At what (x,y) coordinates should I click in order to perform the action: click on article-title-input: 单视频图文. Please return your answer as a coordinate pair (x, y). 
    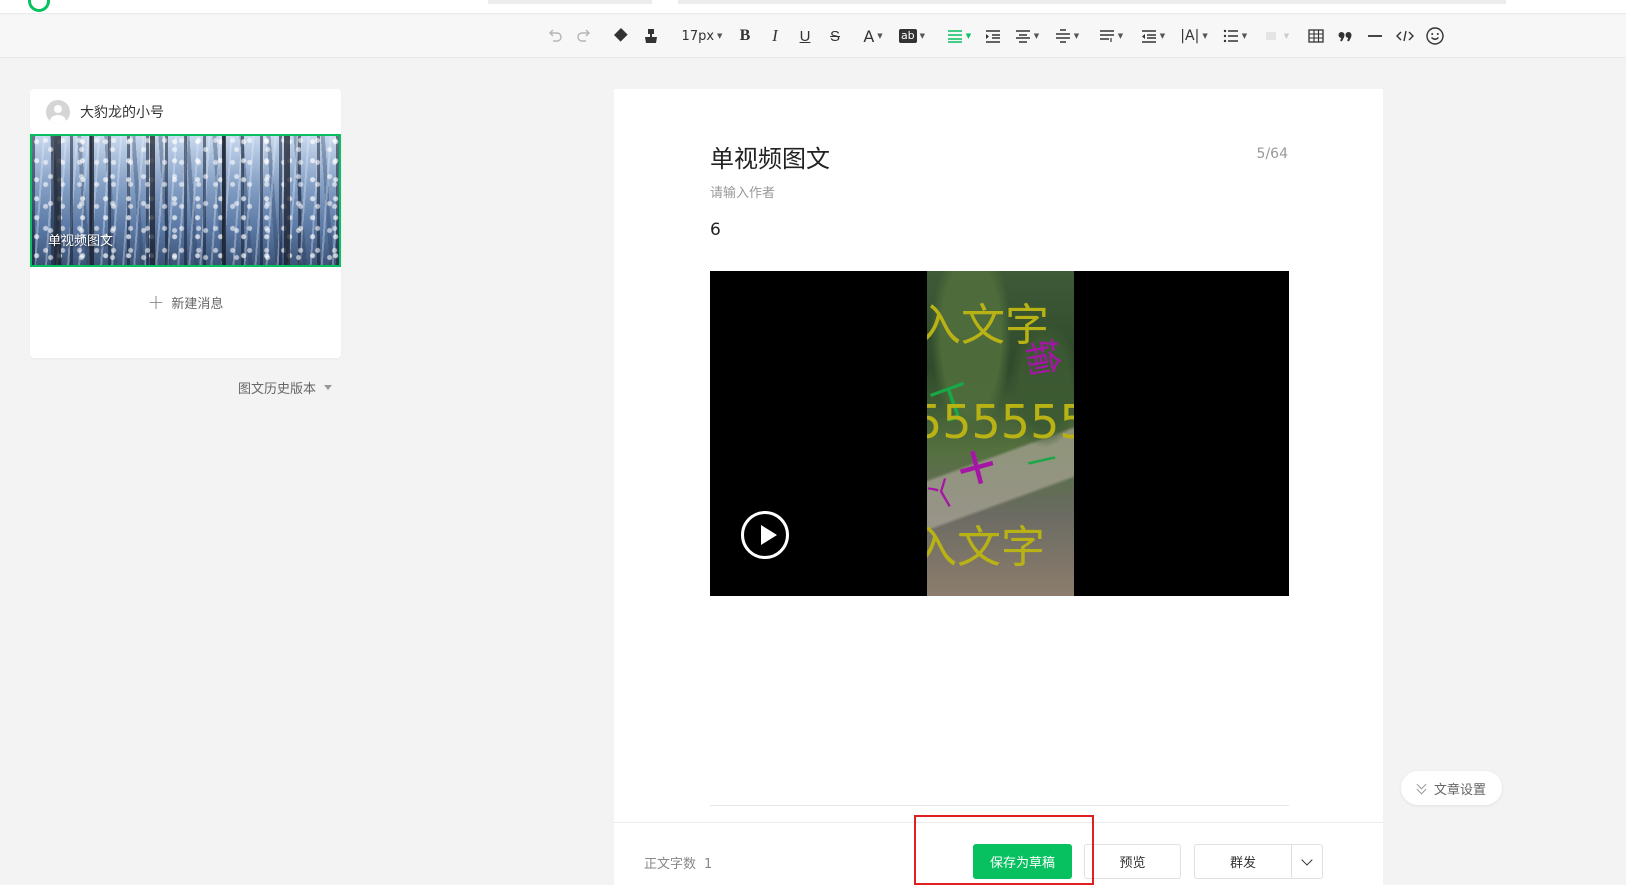
    Looking at the image, I should click on (770, 156).